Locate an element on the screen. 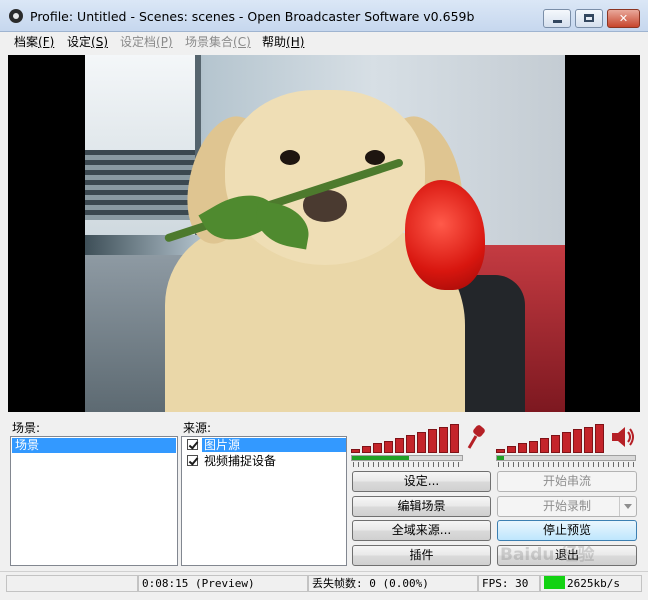 This screenshot has height=600, width=648. menu-scene-collection: 场景集合(C) is located at coordinates (218, 41).